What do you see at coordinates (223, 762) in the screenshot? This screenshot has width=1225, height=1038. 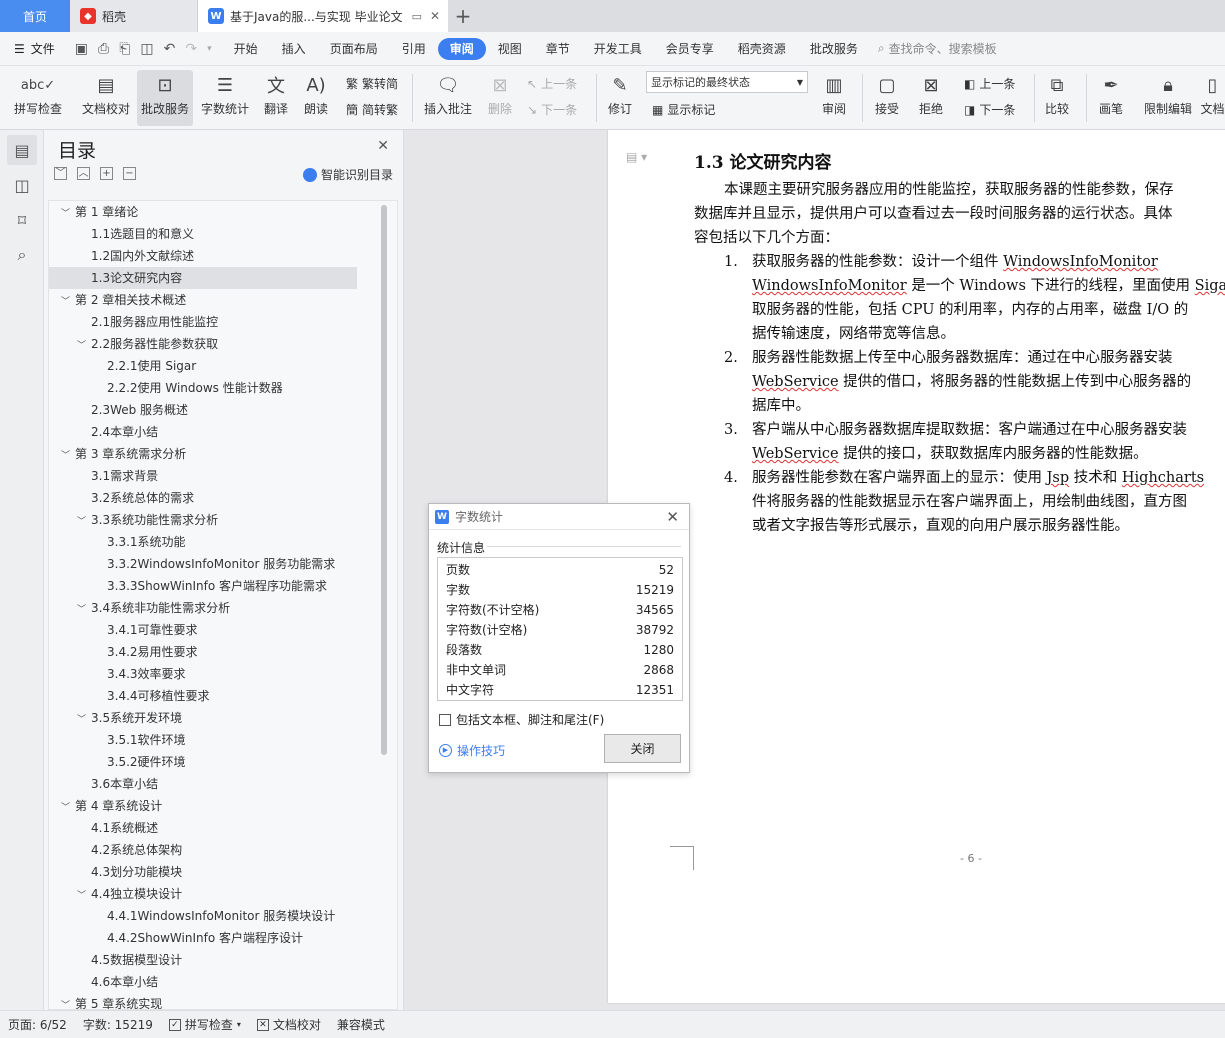 I see `toc-item: 3.5.2硬件环境` at bounding box center [223, 762].